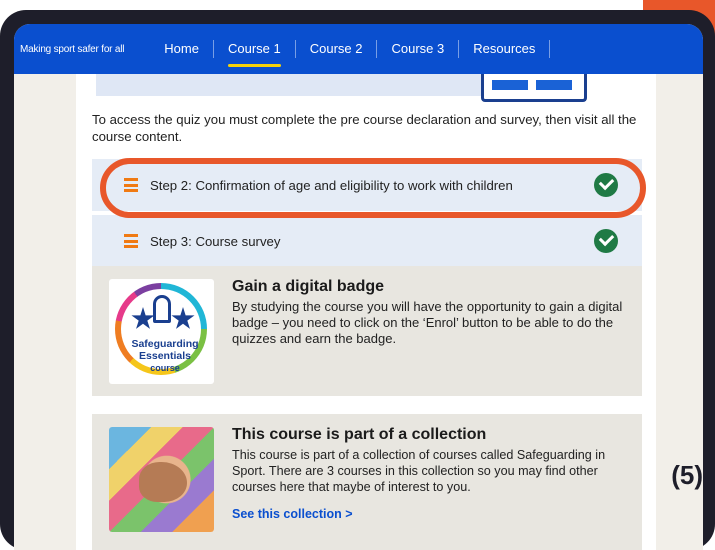  I want to click on step-3-row: Step 3: Course survey, so click(367, 241).